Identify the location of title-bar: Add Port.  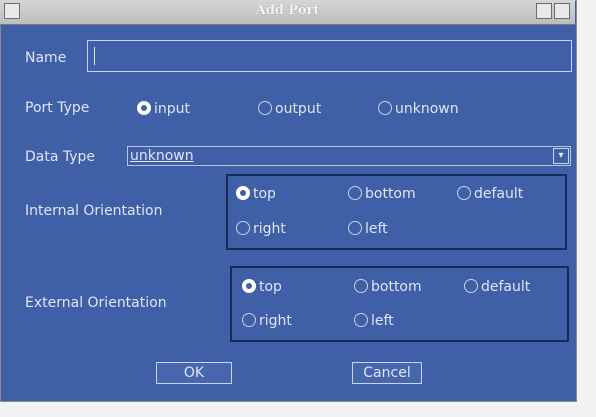
(287, 12).